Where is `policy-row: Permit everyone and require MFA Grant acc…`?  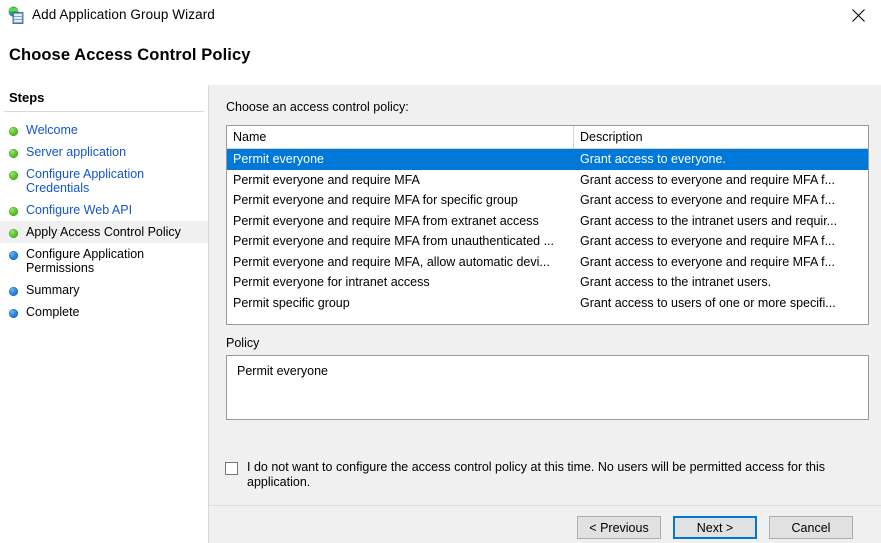 policy-row: Permit everyone and require MFA Grant acc… is located at coordinates (547, 180).